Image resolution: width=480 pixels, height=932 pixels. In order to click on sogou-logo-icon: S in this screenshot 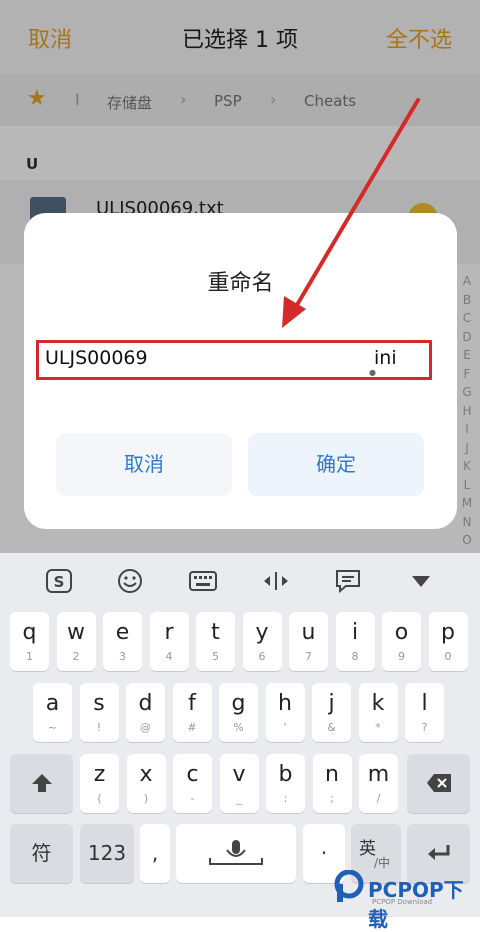, I will do `click(59, 581)`.